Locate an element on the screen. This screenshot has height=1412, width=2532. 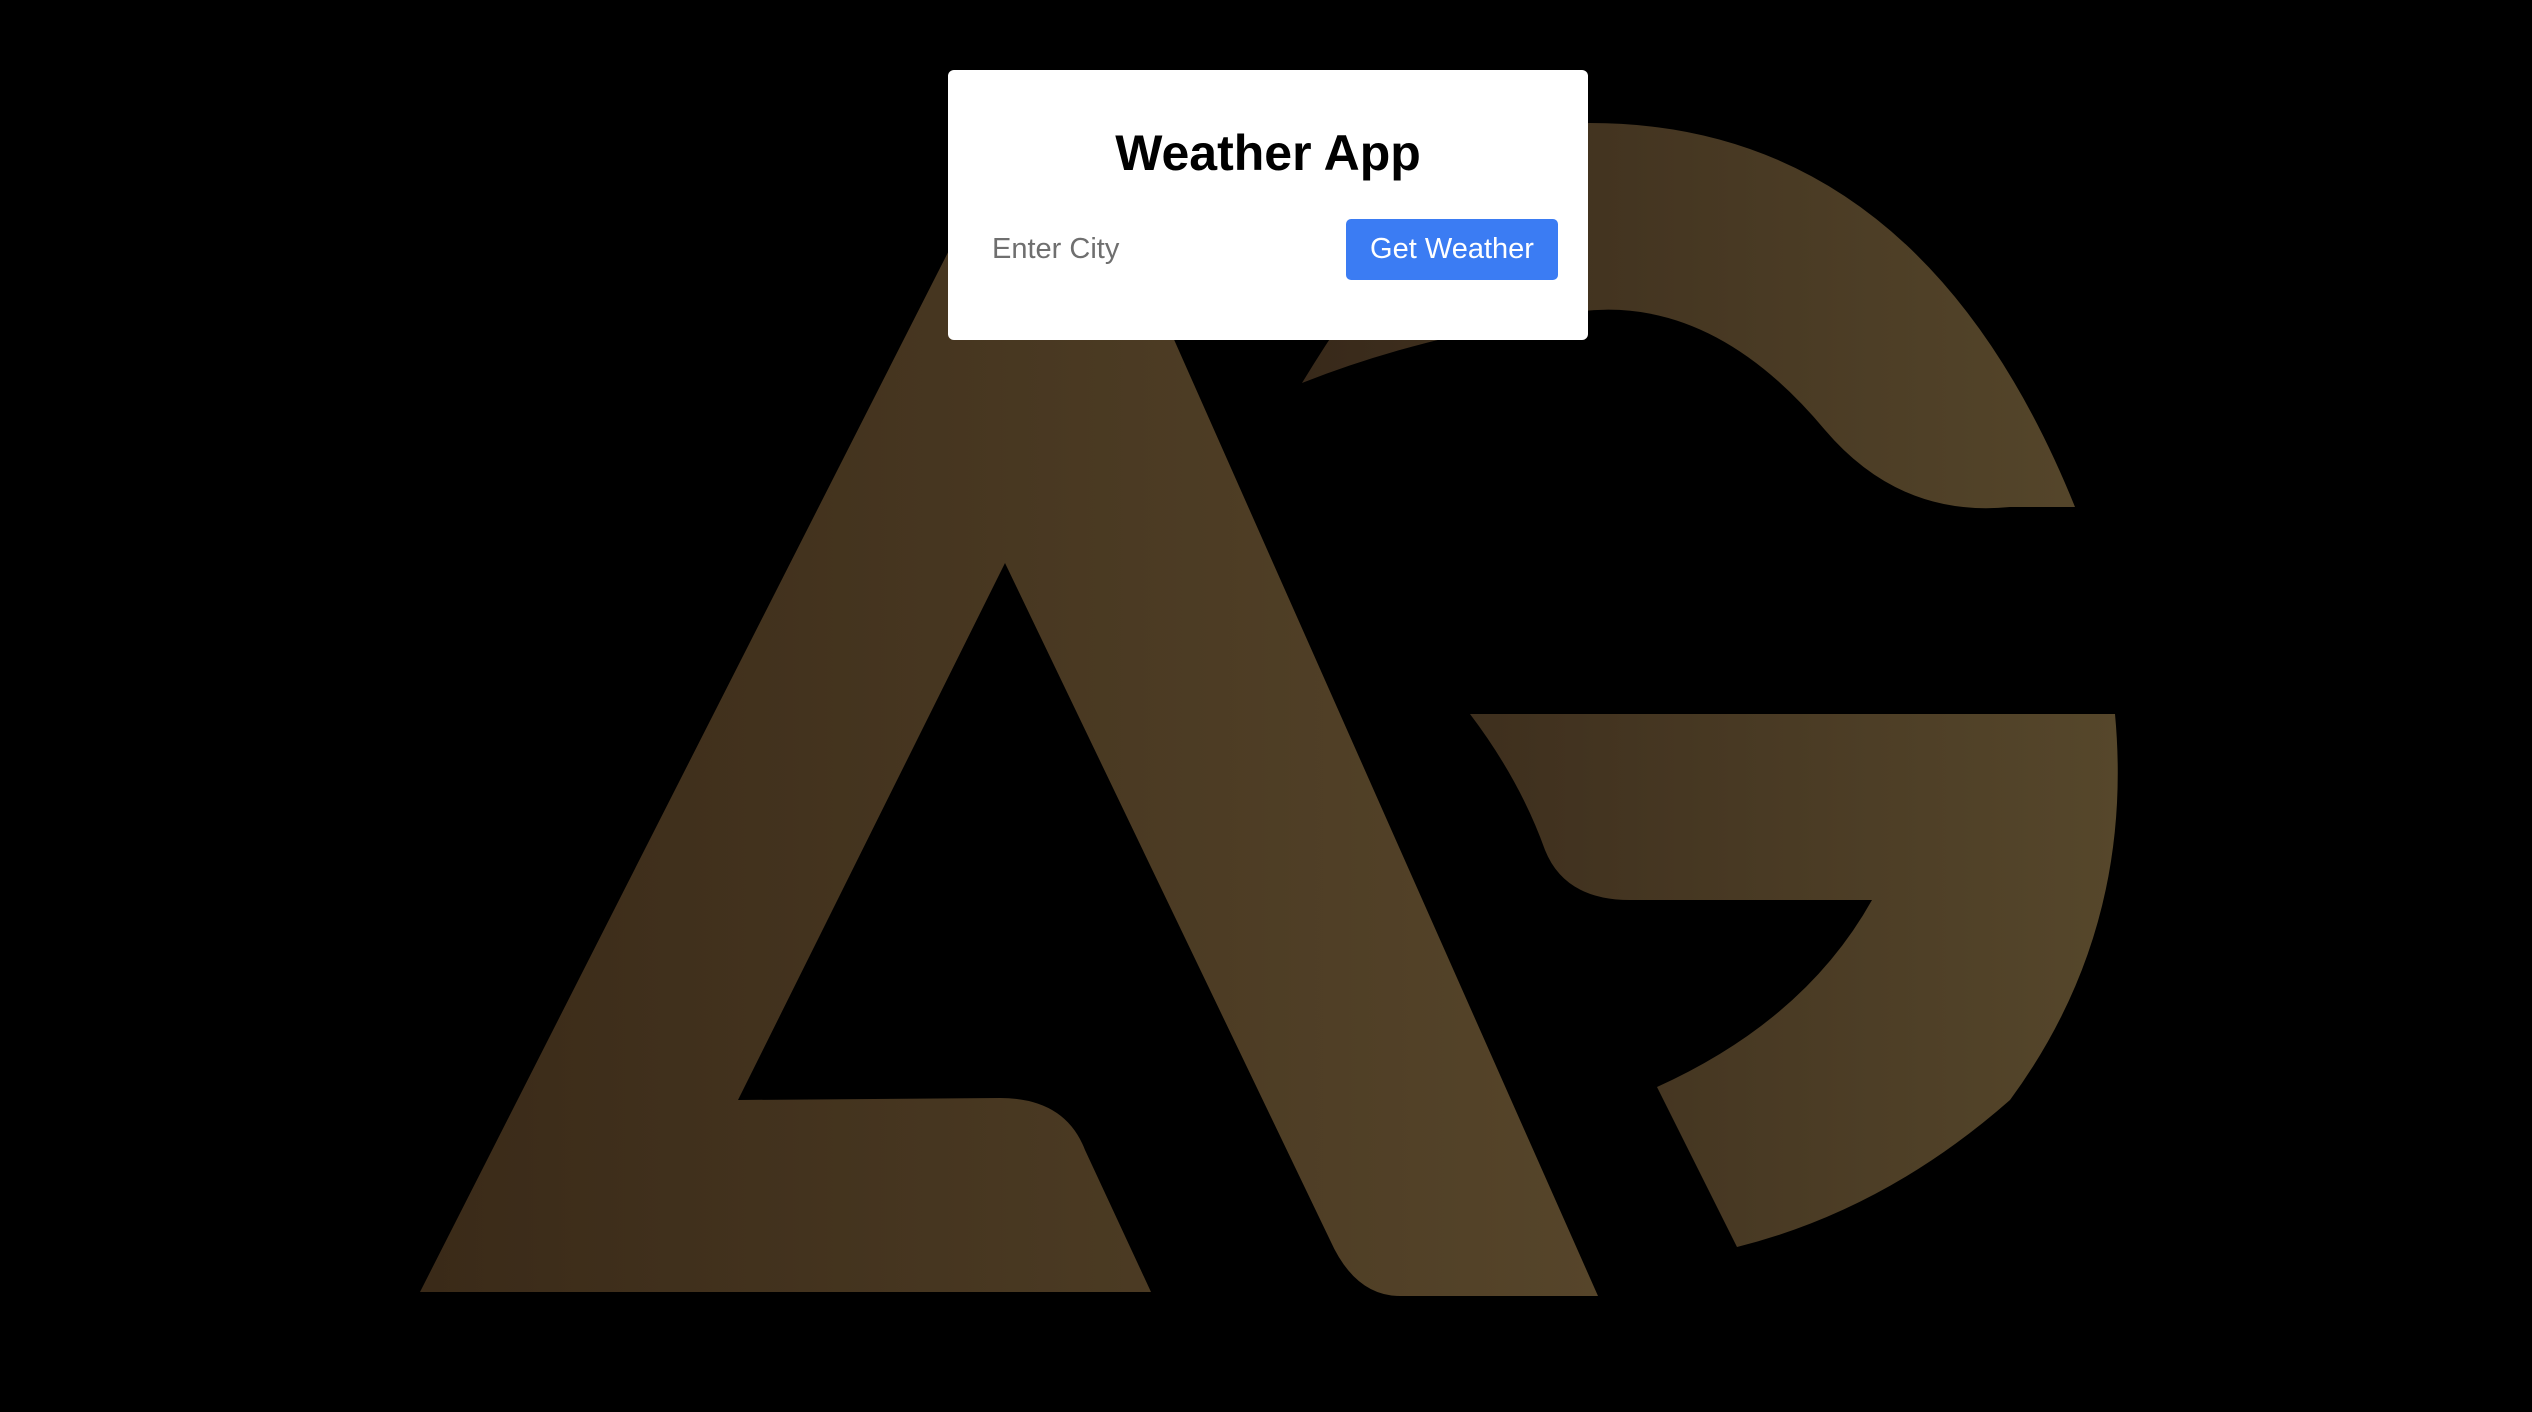
app-title: Weather App is located at coordinates (1268, 153).